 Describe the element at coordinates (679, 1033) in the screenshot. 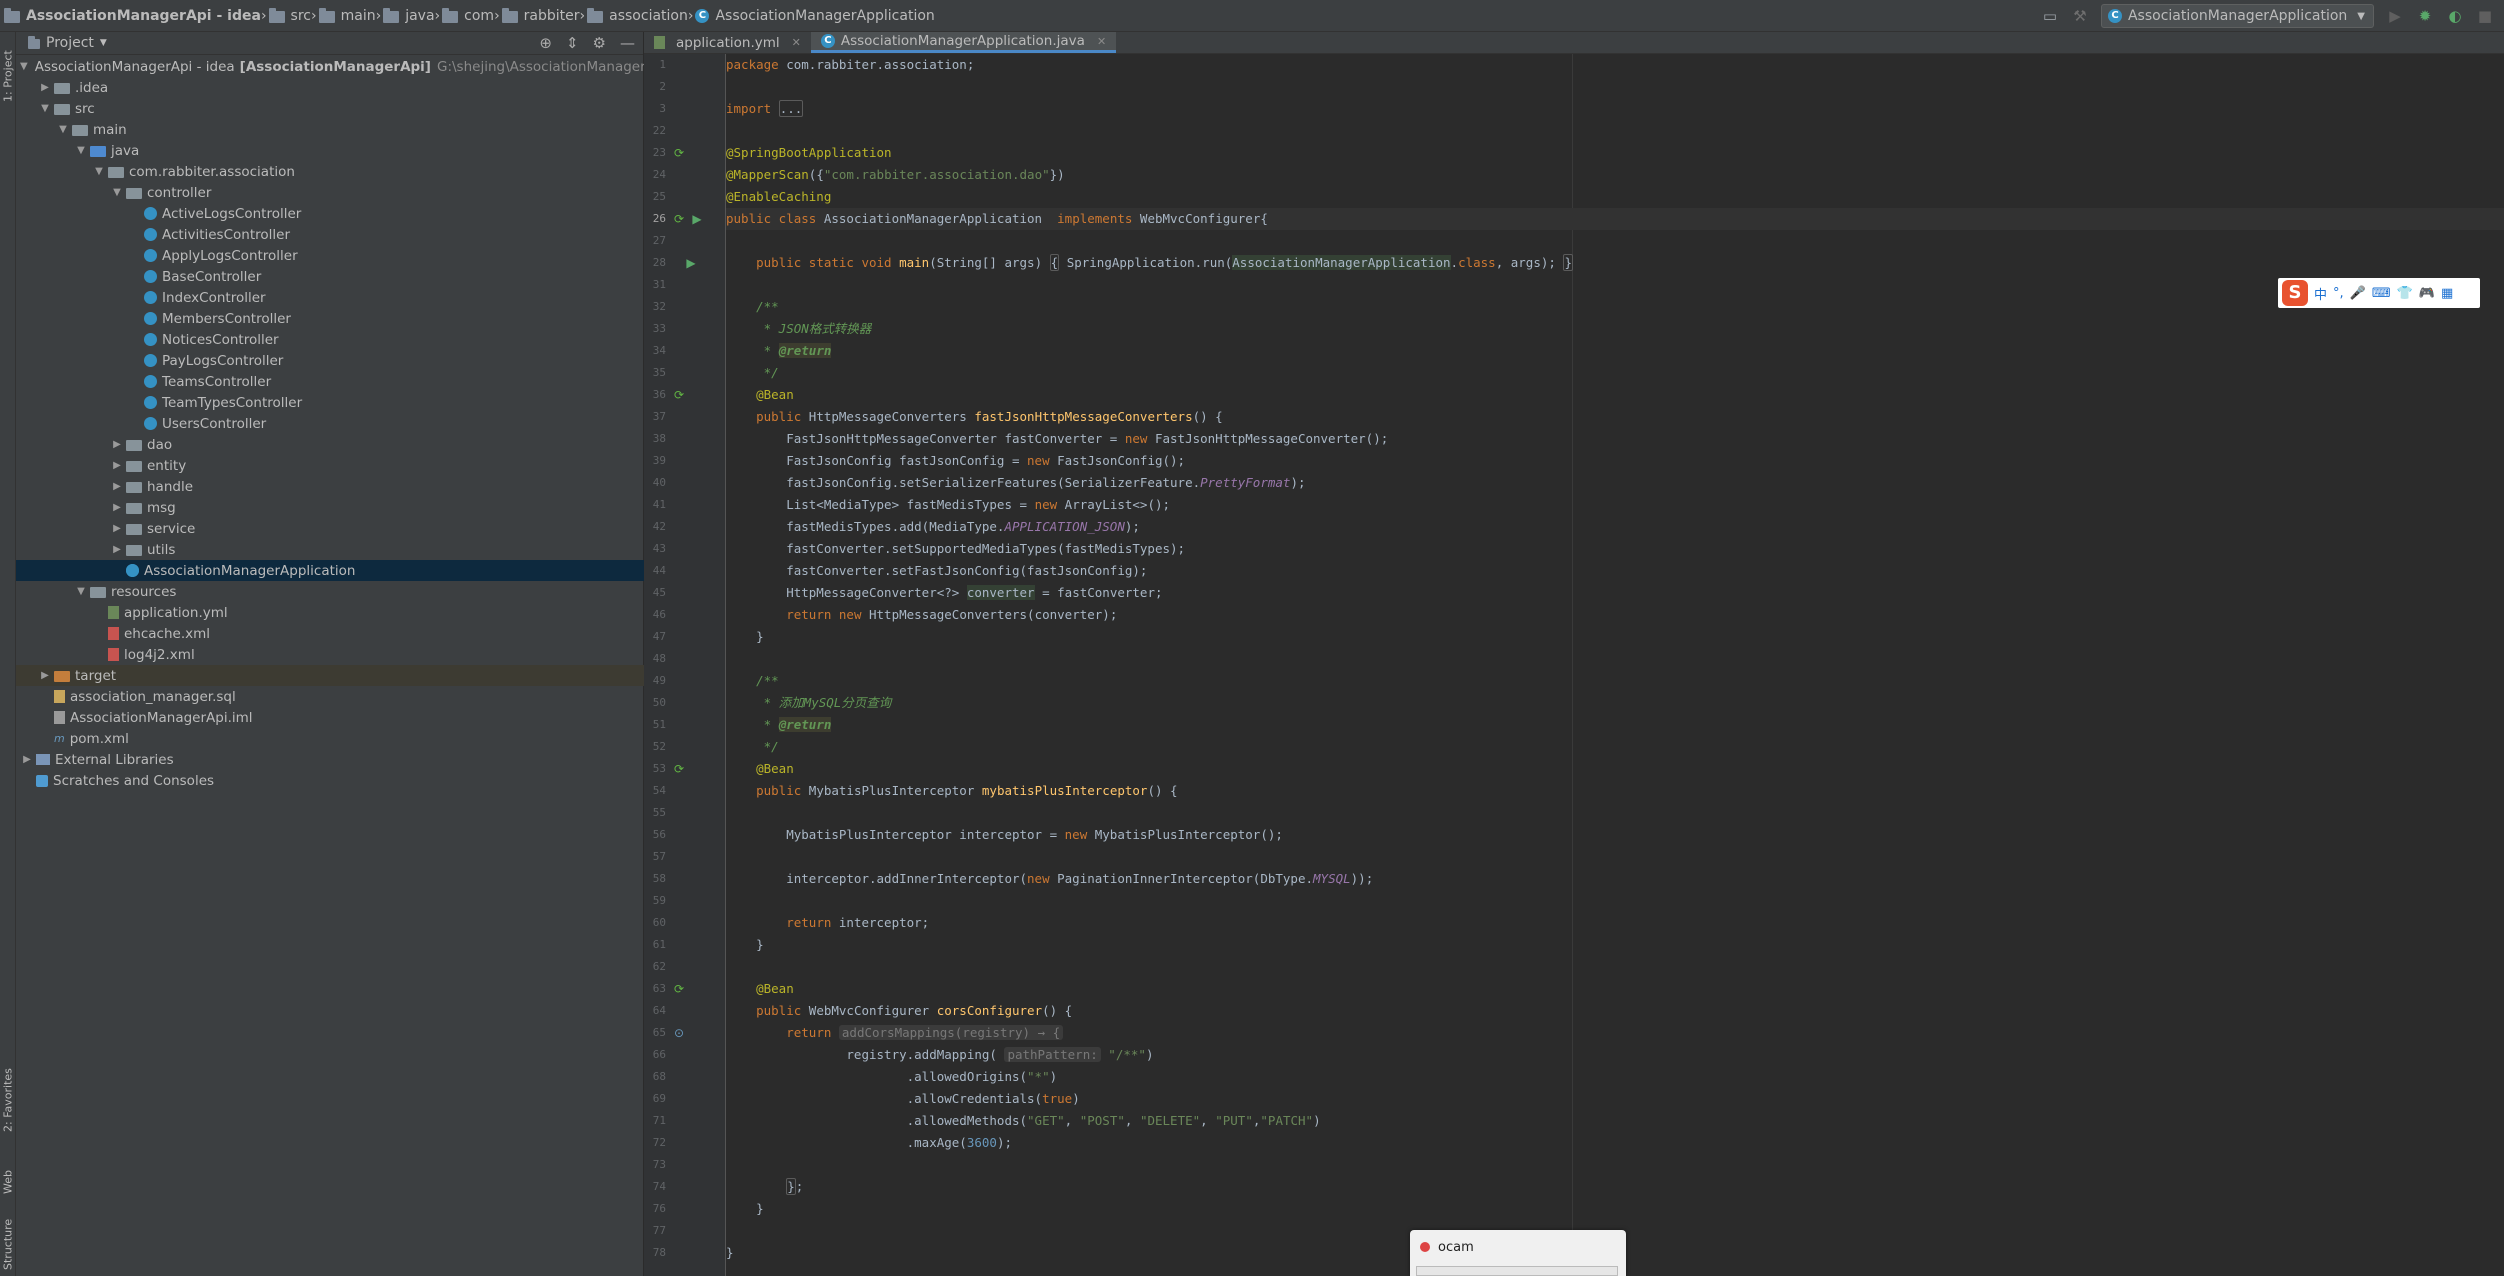

I see `implementation-icon: ⊙` at that location.